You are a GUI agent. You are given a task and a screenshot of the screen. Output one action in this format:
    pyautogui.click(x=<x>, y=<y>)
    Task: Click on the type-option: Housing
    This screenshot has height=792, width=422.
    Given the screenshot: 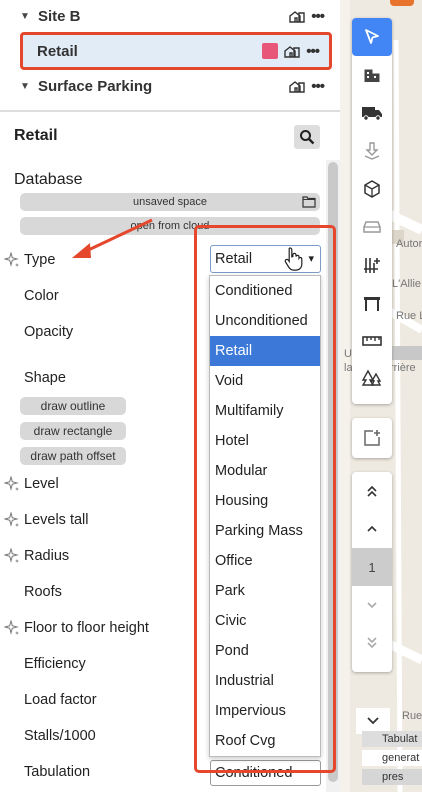 What is the action you would take?
    pyautogui.click(x=265, y=501)
    